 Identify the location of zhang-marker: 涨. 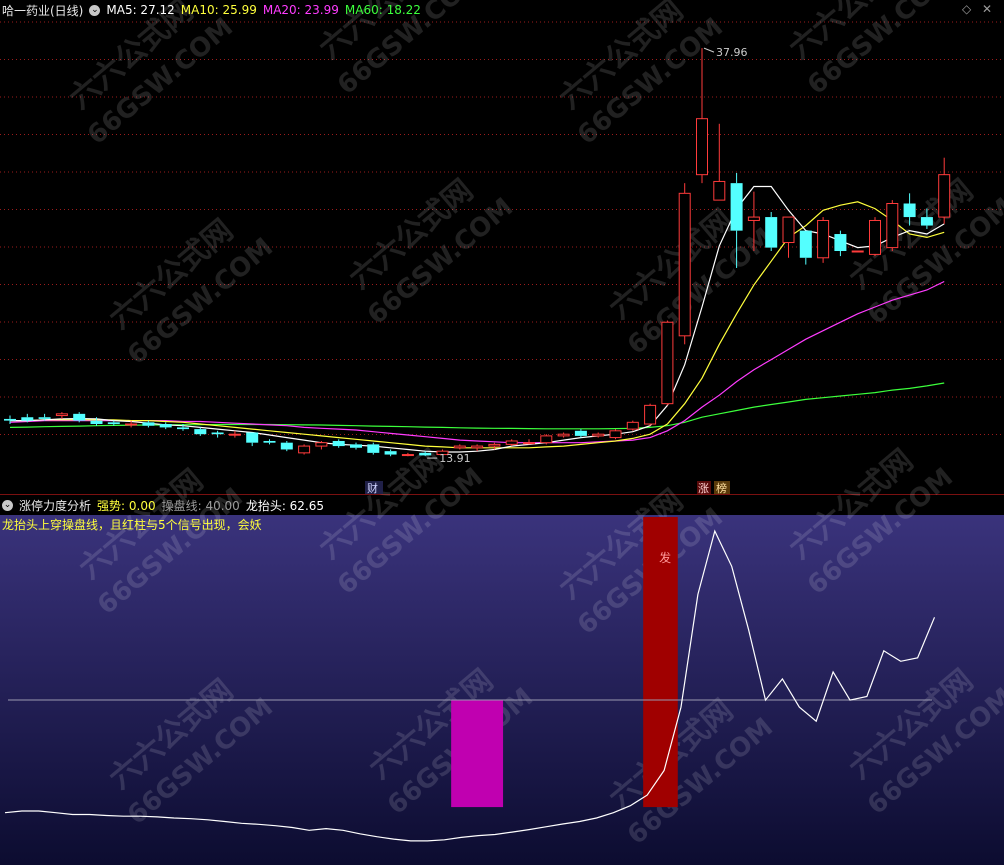
(703, 488).